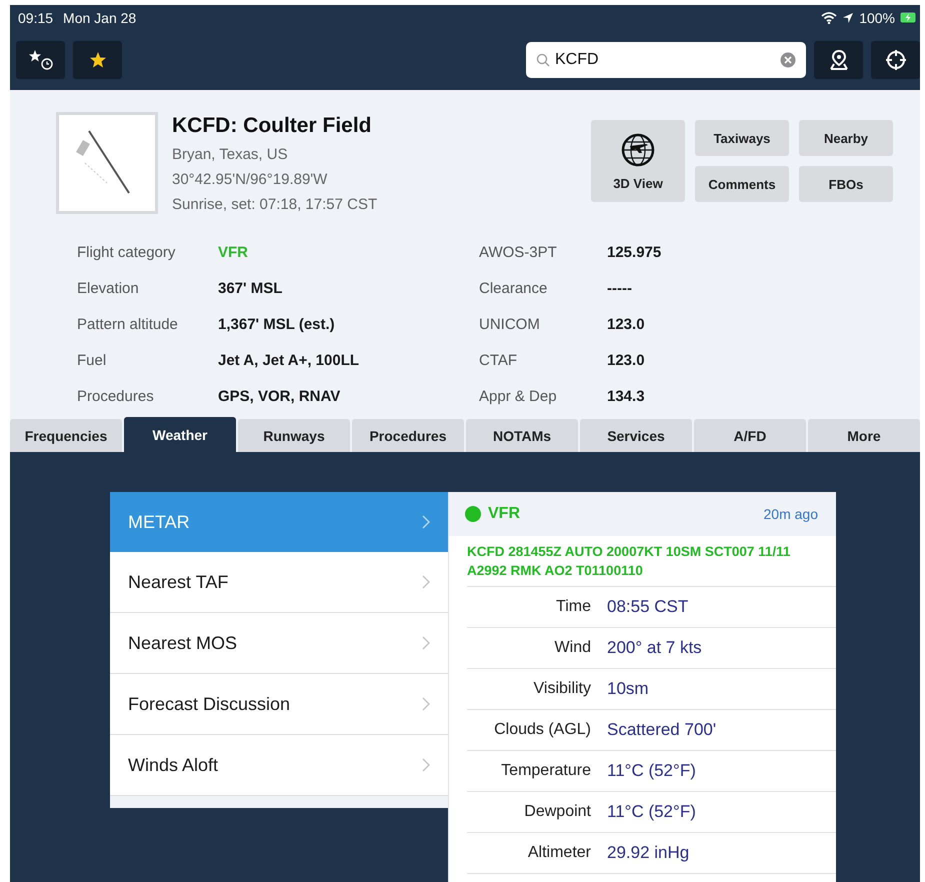 The image size is (925, 882). I want to click on detail-value: 367' MSL, so click(251, 289).